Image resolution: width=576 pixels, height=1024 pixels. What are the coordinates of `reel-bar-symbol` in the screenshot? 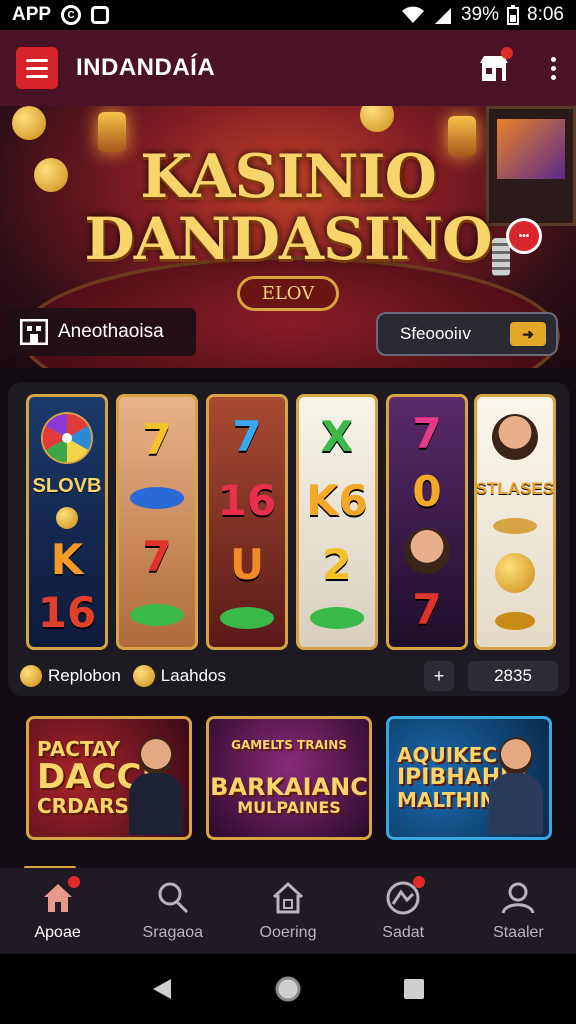 It's located at (515, 525).